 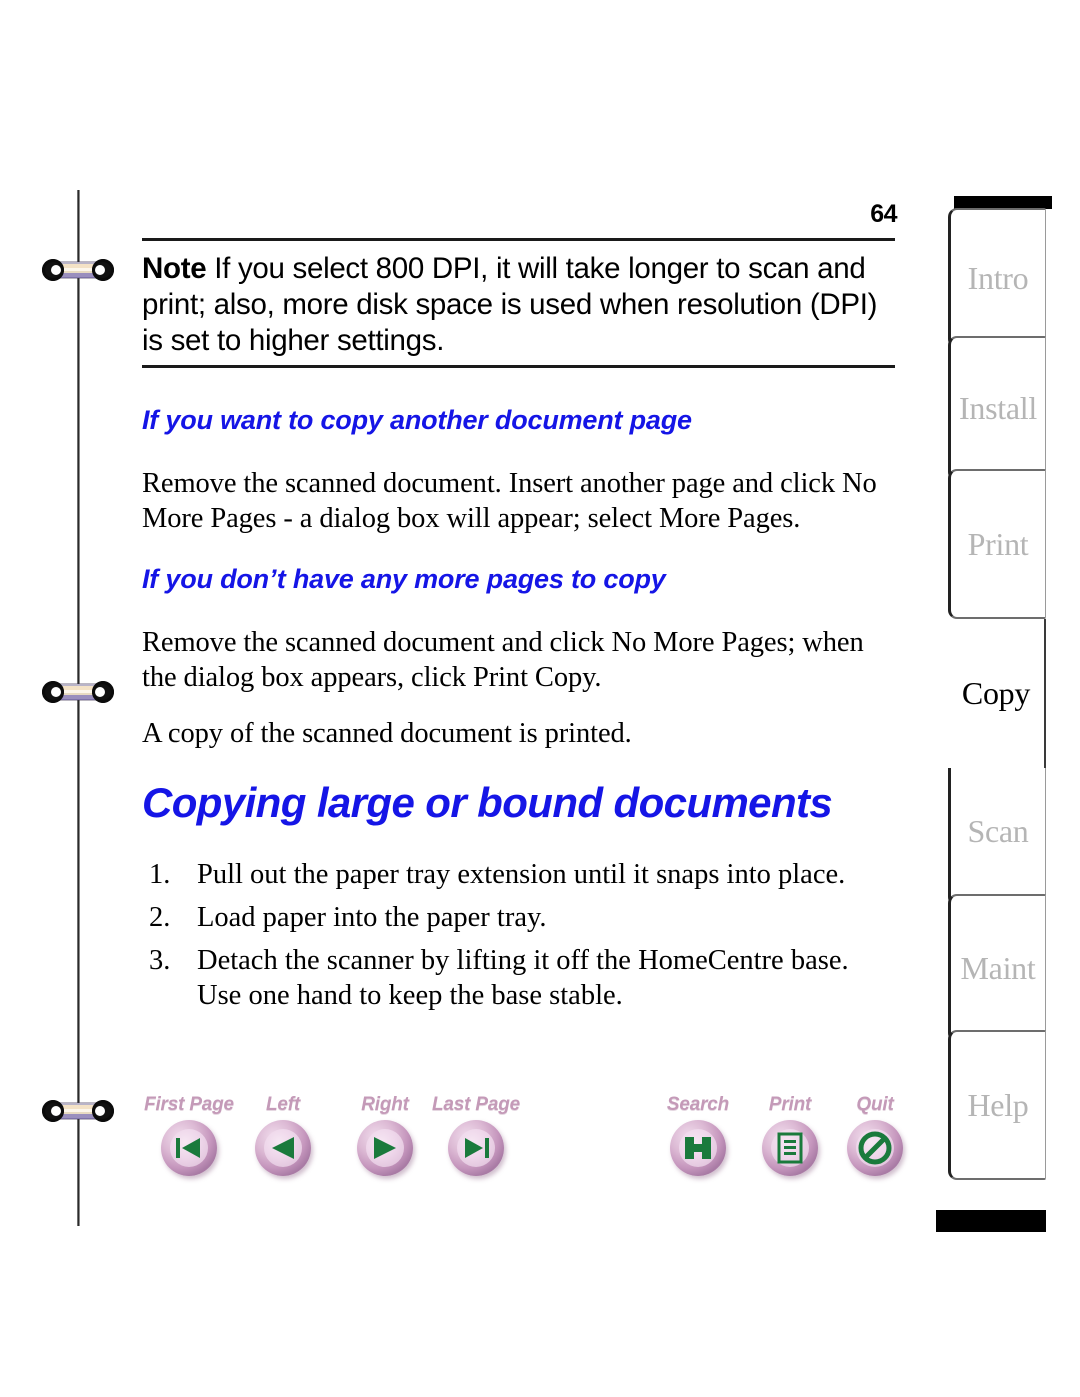 I want to click on tab-scan-label: Scan, so click(x=998, y=830).